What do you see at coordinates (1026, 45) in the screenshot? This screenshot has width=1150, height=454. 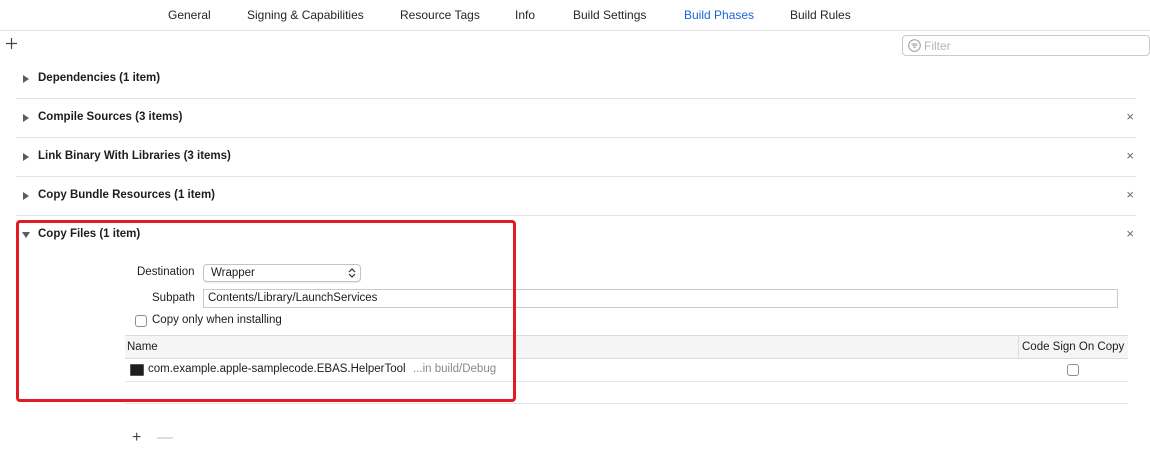 I see `filter-field: Filter` at bounding box center [1026, 45].